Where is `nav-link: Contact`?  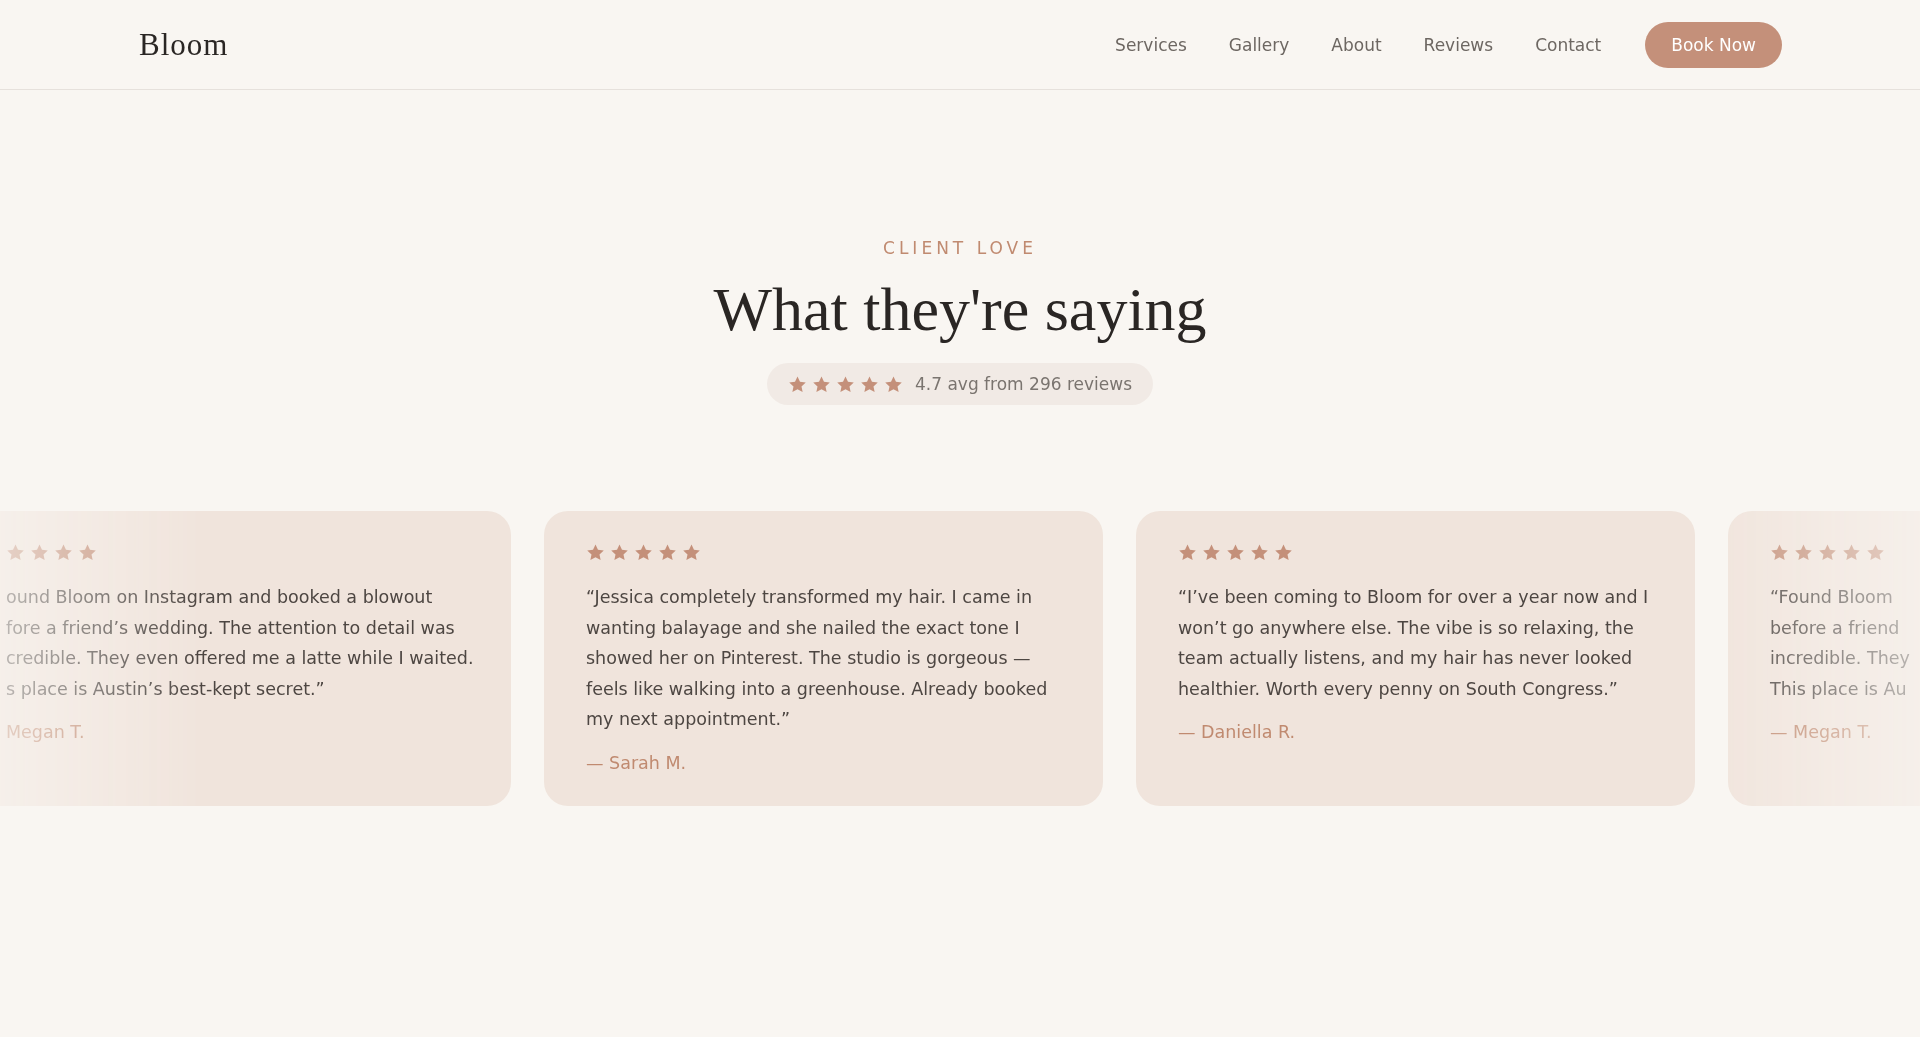
nav-link: Contact is located at coordinates (1568, 44).